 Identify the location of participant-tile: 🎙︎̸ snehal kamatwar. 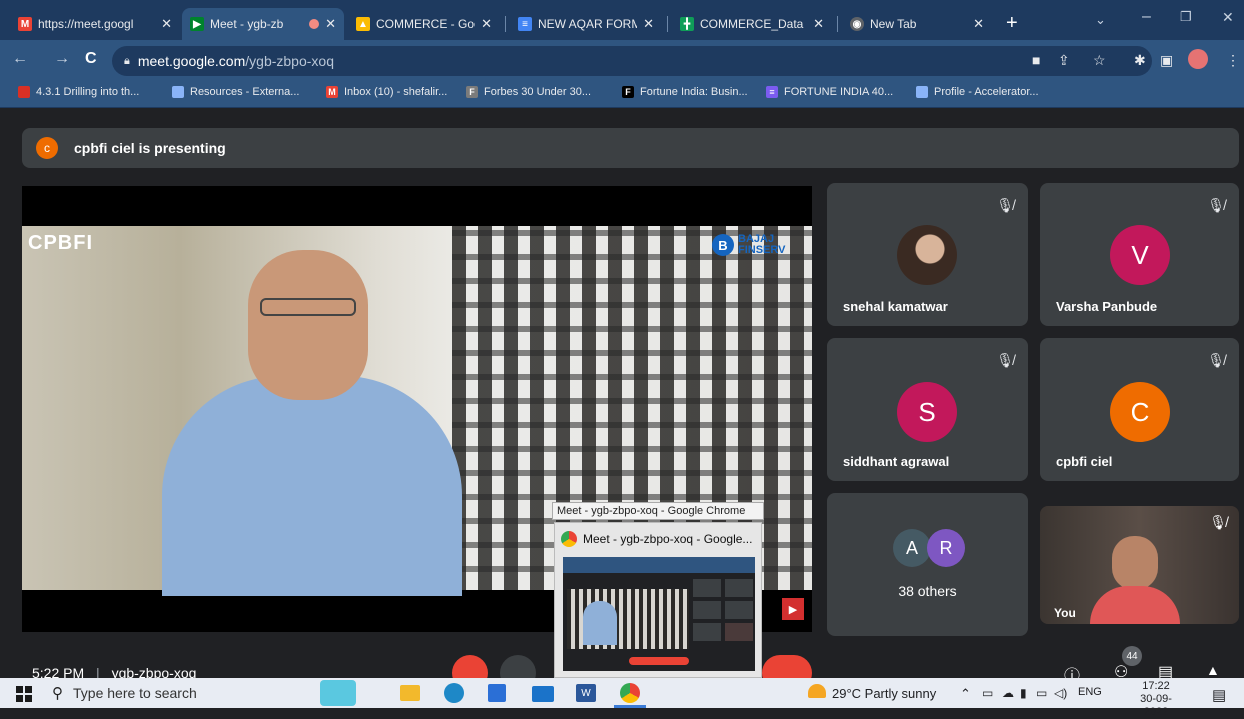
(927, 254).